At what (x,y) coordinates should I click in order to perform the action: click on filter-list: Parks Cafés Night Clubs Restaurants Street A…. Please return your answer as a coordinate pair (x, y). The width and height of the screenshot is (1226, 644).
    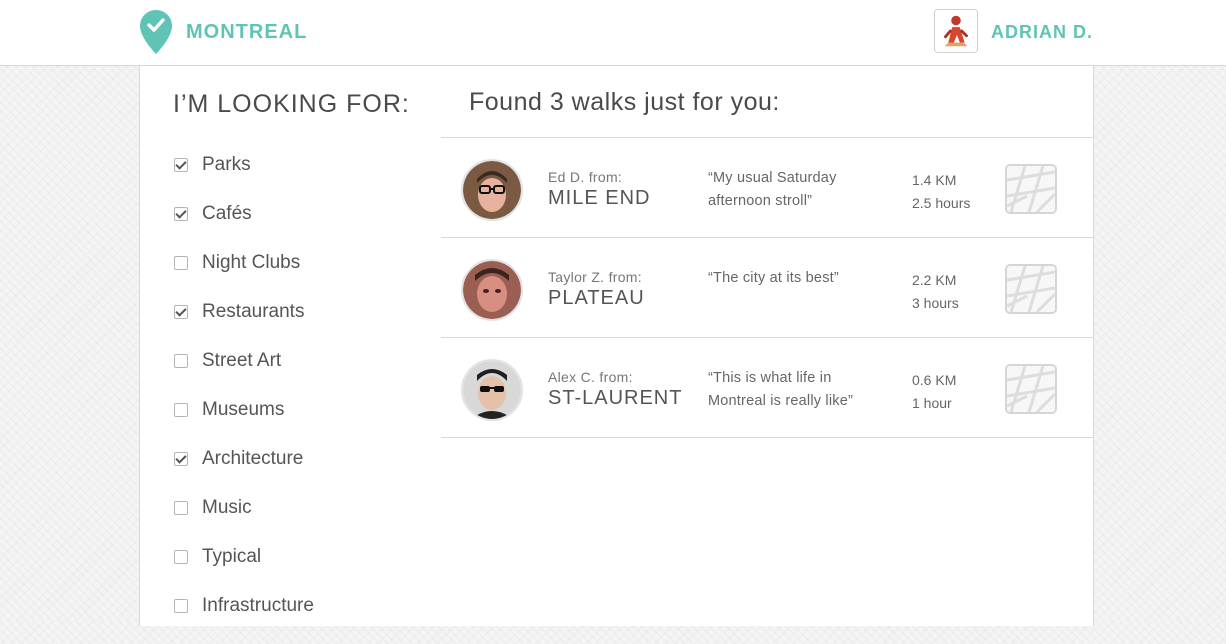
    Looking at the image, I should click on (244, 399).